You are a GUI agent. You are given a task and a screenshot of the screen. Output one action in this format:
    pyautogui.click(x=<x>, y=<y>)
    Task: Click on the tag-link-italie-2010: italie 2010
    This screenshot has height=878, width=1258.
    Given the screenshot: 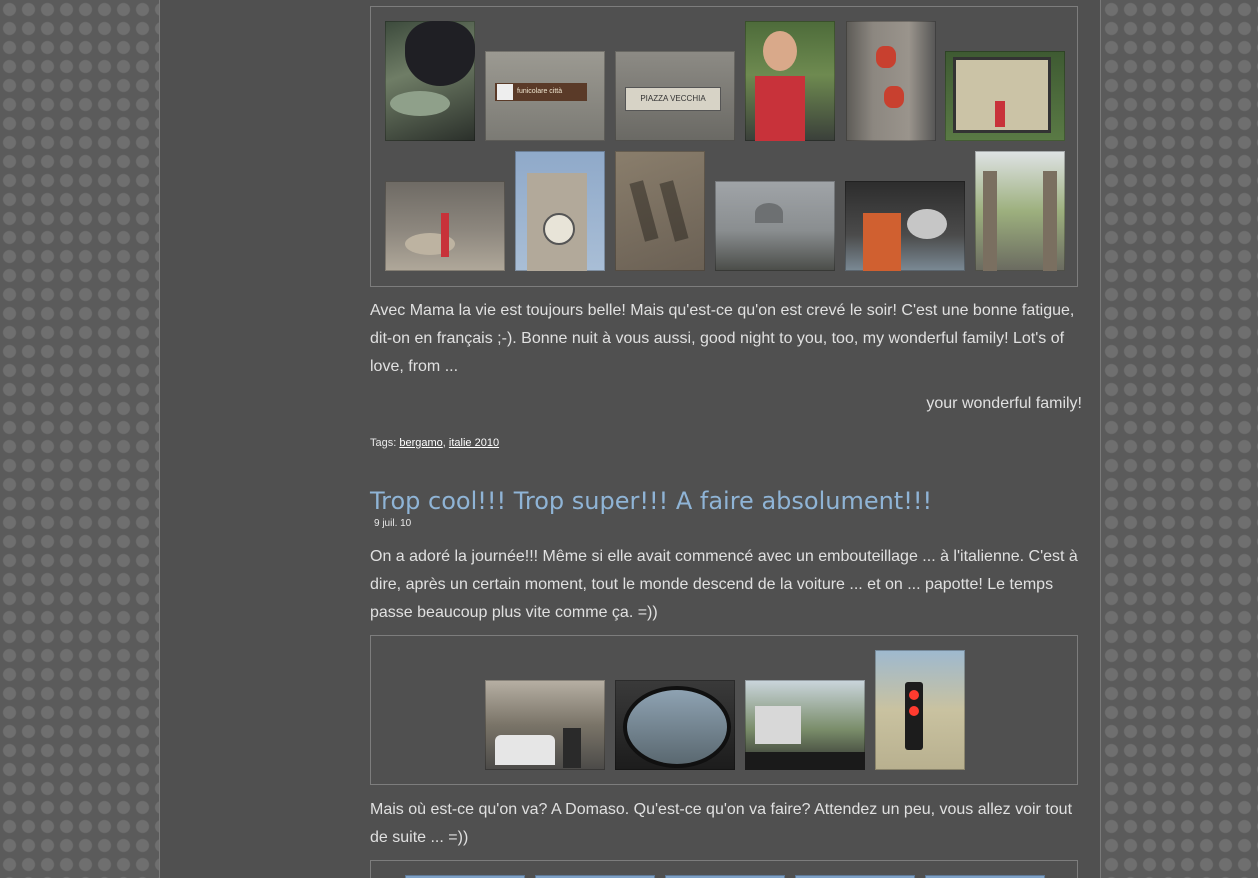 What is the action you would take?
    pyautogui.click(x=474, y=443)
    